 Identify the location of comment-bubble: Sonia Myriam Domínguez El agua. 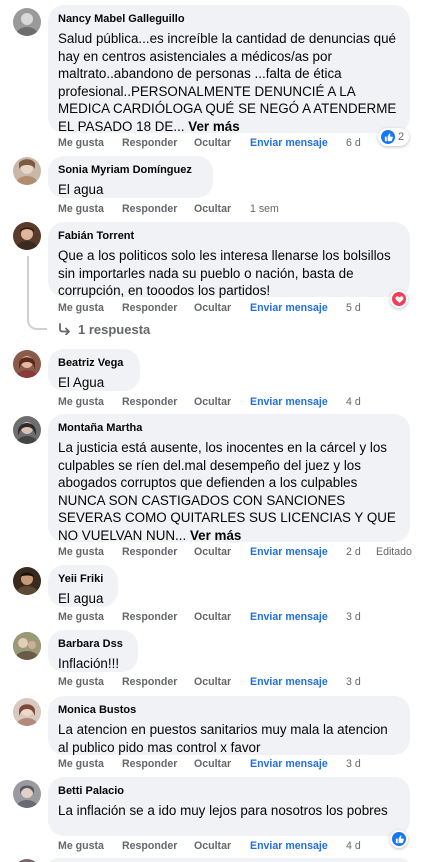
(130, 177).